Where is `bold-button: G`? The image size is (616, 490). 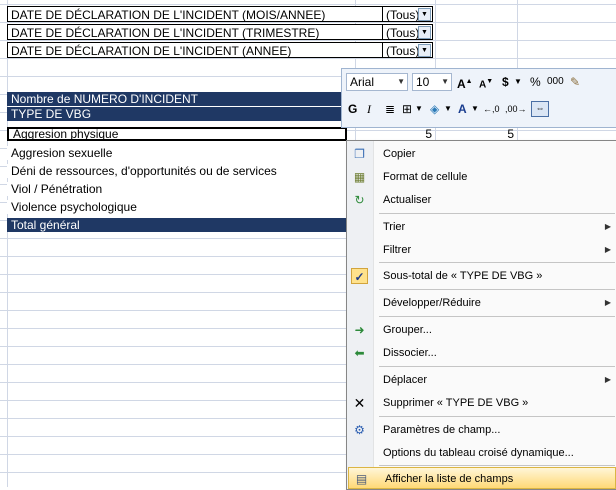
bold-button: G is located at coordinates (352, 109).